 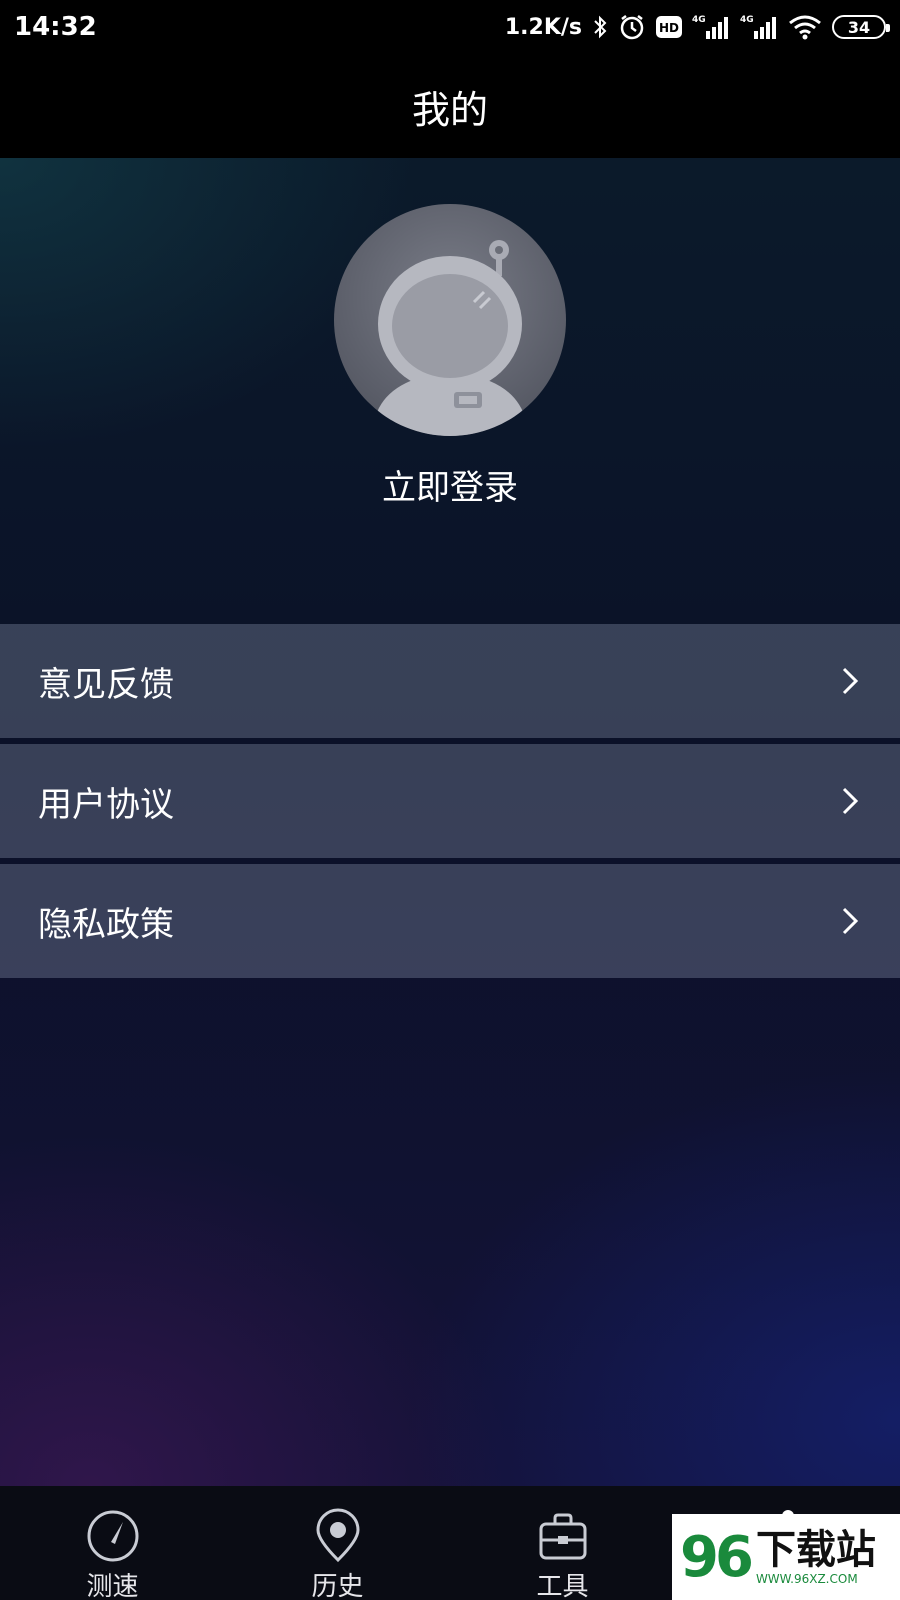 What do you see at coordinates (106, 924) in the screenshot?
I see `menu-item-label: 隐私政策` at bounding box center [106, 924].